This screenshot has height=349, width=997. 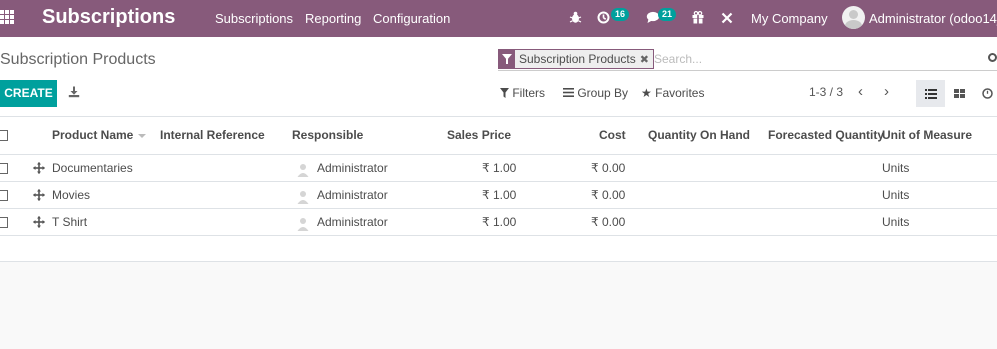 What do you see at coordinates (479, 135) in the screenshot?
I see `column-sales-price: Sales Price` at bounding box center [479, 135].